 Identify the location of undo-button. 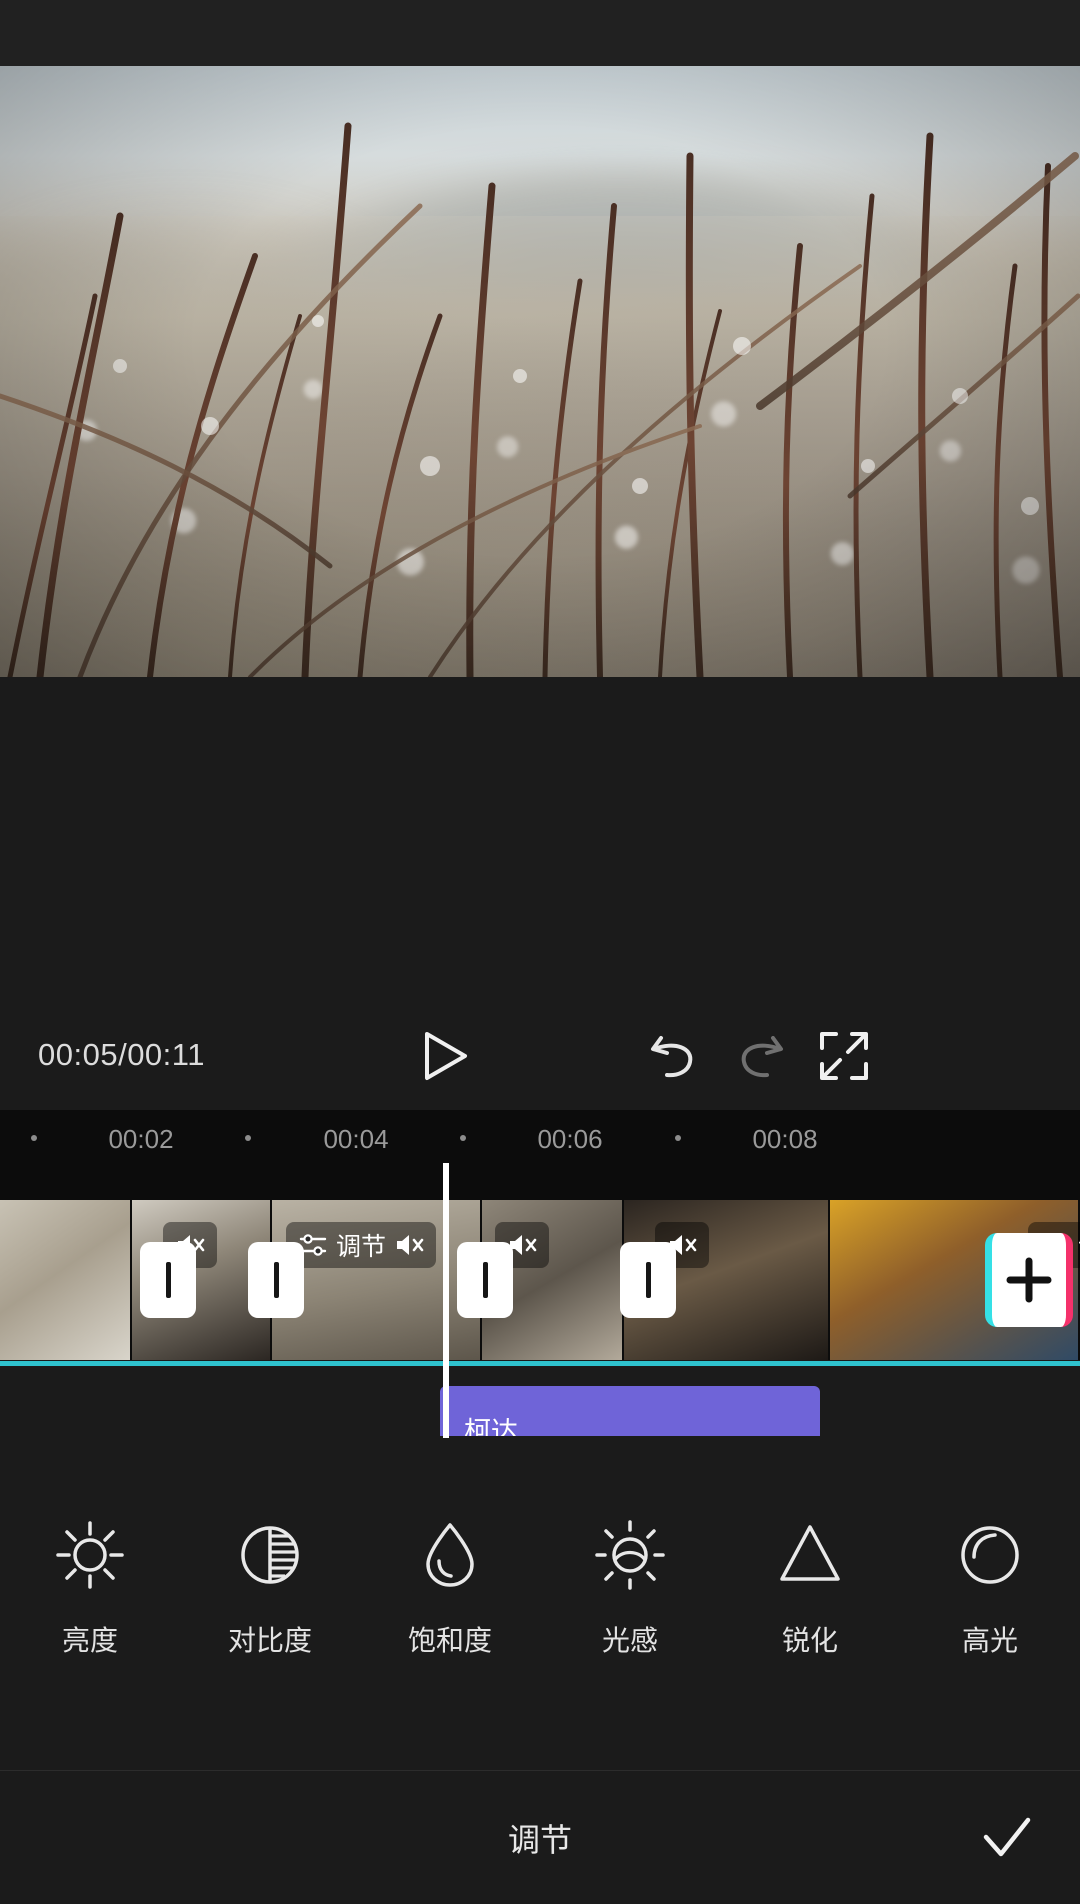
(673, 1056).